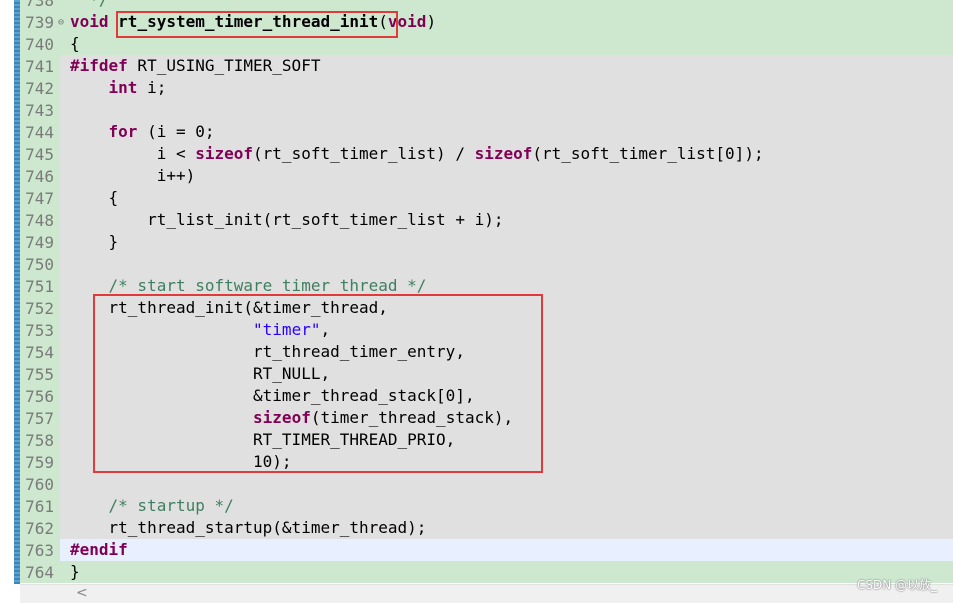 The width and height of the screenshot is (953, 603). Describe the element at coordinates (407, 21) in the screenshot. I see `code-token: void` at that location.